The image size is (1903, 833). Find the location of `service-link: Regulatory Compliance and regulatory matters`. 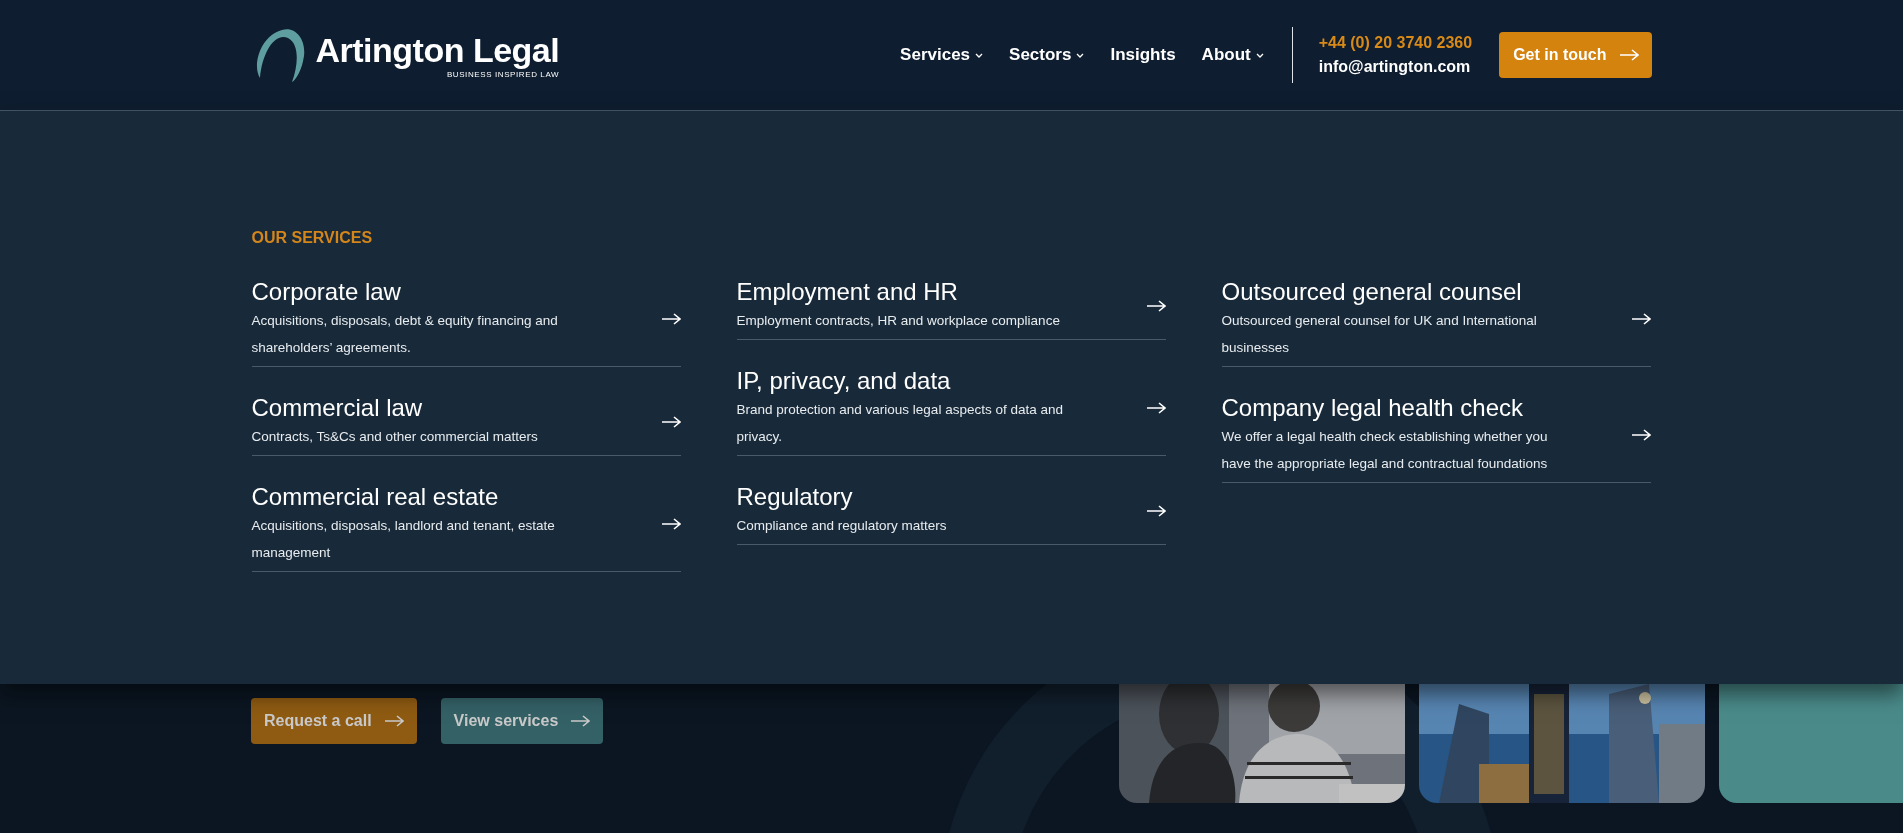

service-link: Regulatory Compliance and regulatory matters is located at coordinates (951, 509).